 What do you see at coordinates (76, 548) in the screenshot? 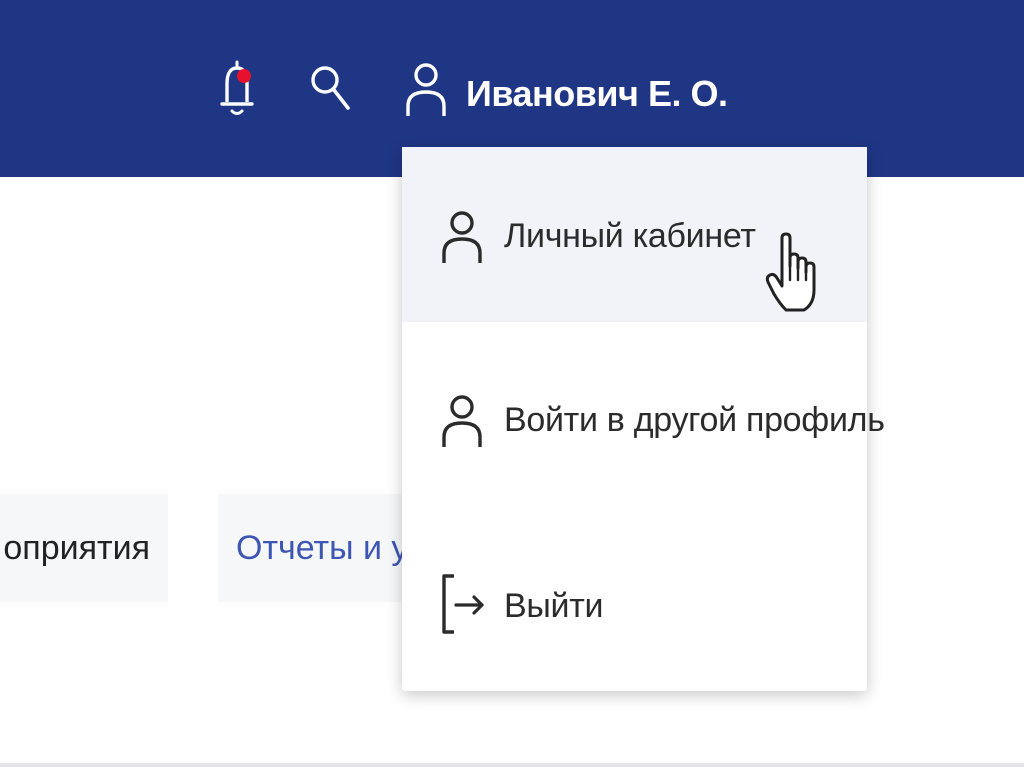
I see `tab-events-label: оприятия` at bounding box center [76, 548].